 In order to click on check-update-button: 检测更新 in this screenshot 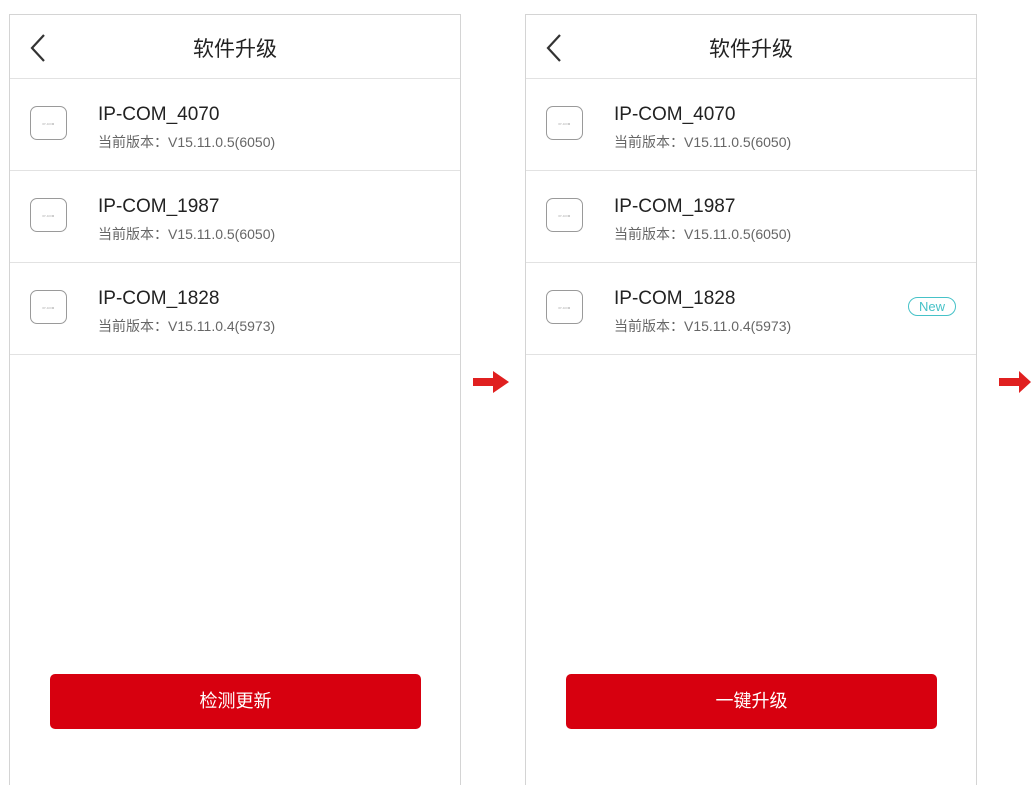, I will do `click(235, 701)`.